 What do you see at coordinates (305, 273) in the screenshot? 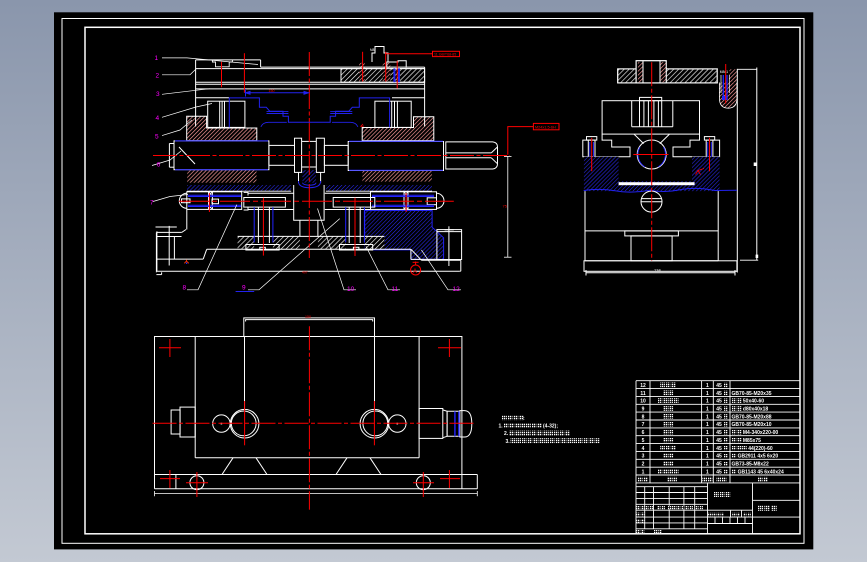
I see `svg-text: 407` at bounding box center [305, 273].